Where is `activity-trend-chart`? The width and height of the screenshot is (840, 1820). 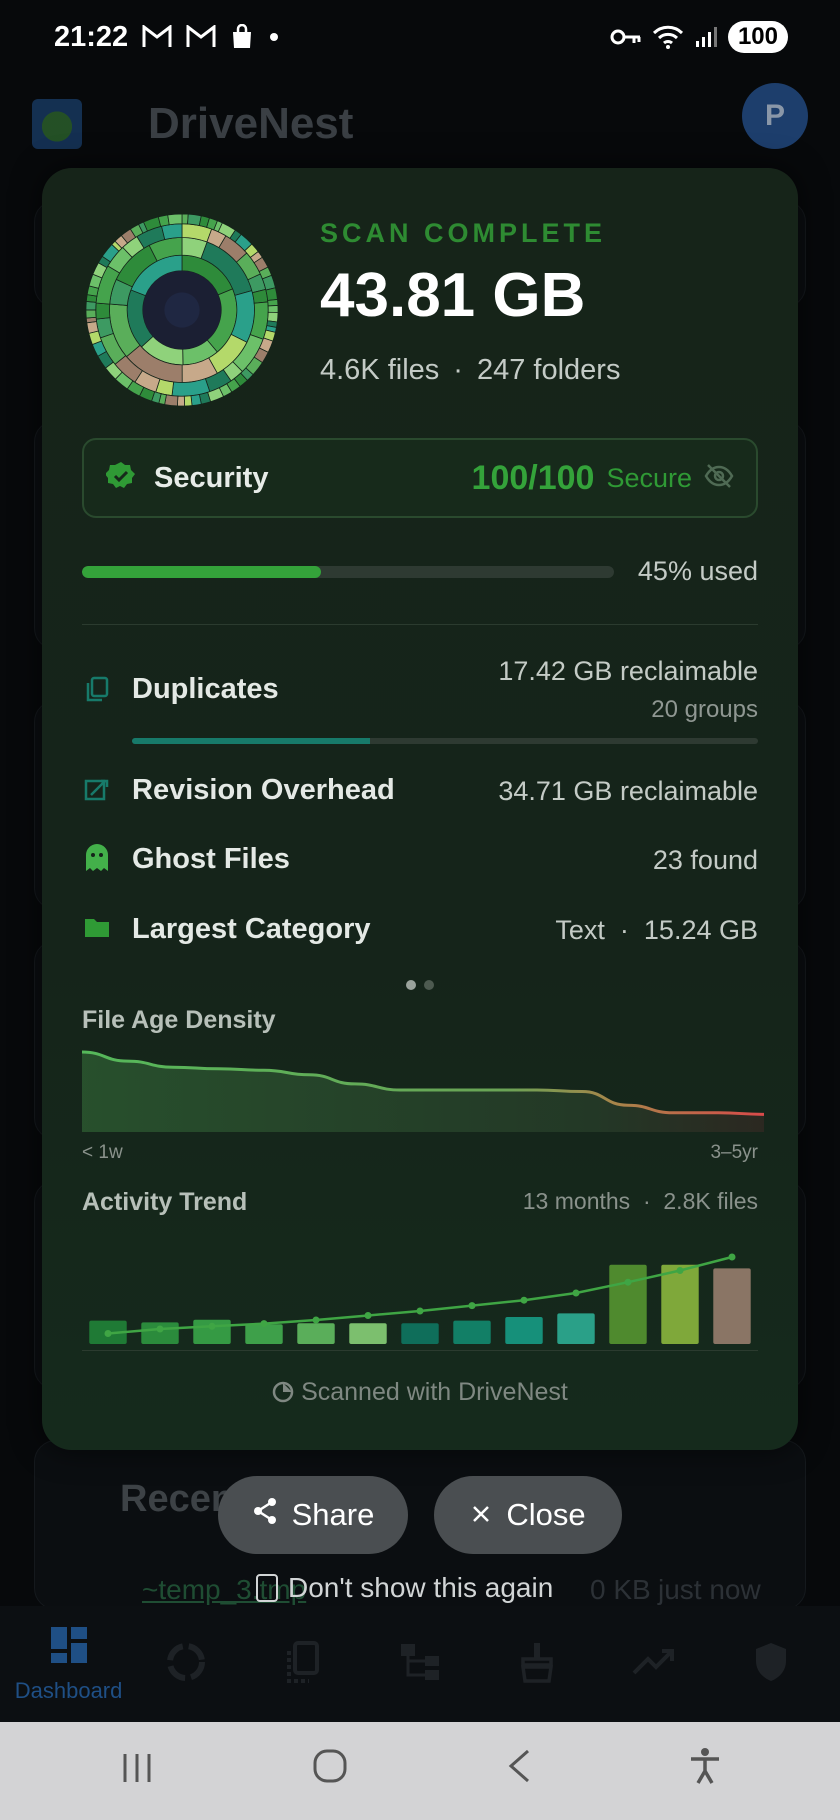 activity-trend-chart is located at coordinates (420, 1298).